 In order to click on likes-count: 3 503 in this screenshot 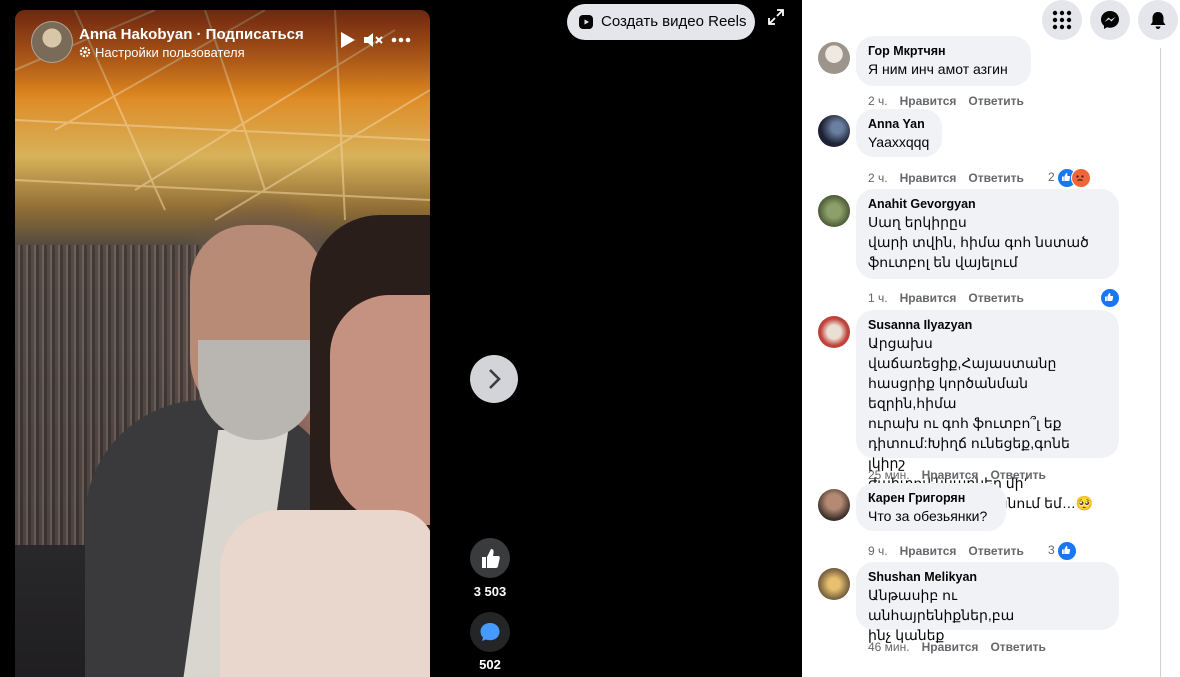, I will do `click(490, 591)`.